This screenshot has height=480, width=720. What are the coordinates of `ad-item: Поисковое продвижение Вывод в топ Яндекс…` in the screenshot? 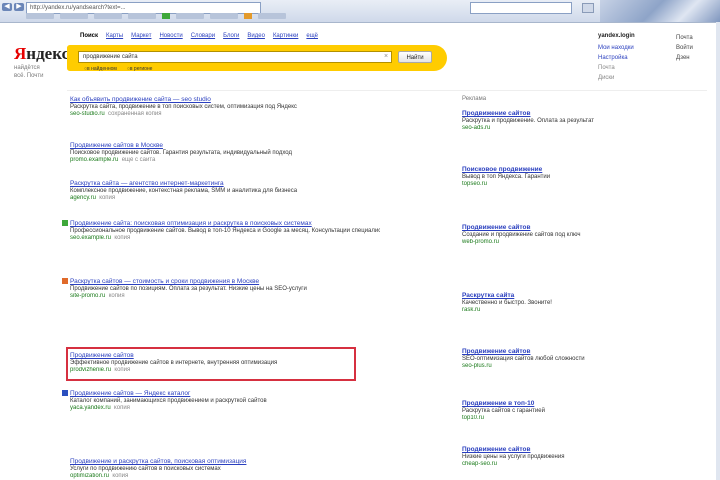 It's located at (542, 176).